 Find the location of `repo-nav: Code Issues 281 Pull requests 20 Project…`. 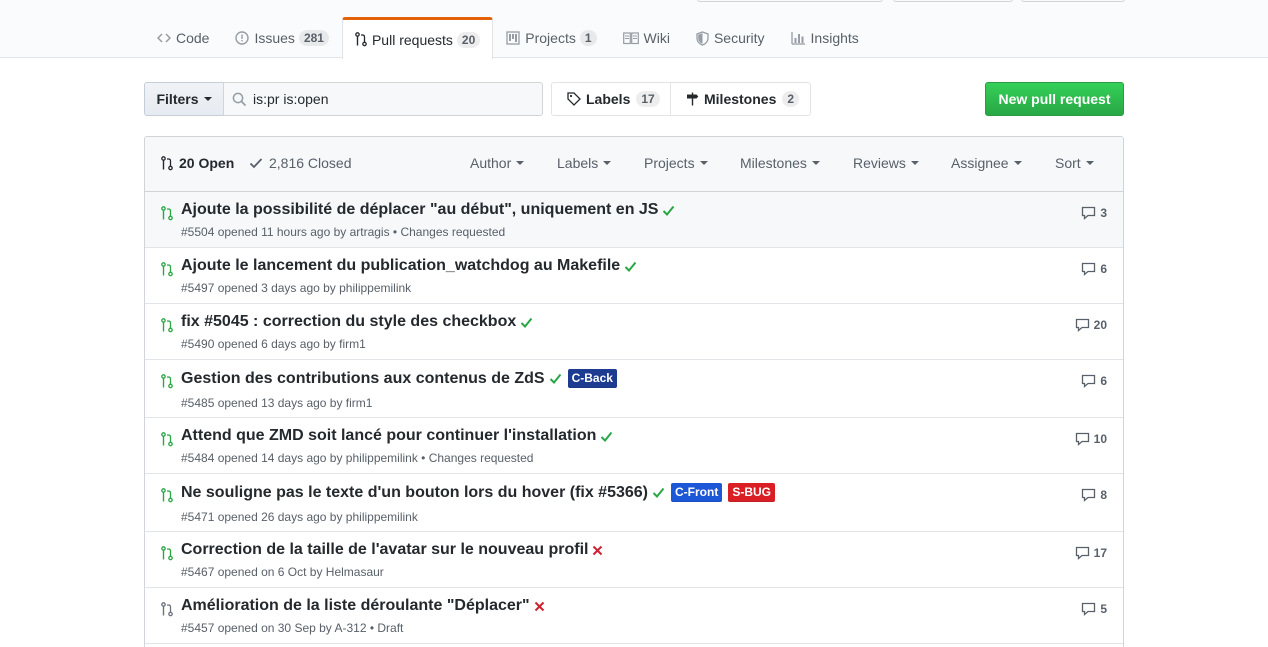

repo-nav: Code Issues 281 Pull requests 20 Project… is located at coordinates (508, 38).